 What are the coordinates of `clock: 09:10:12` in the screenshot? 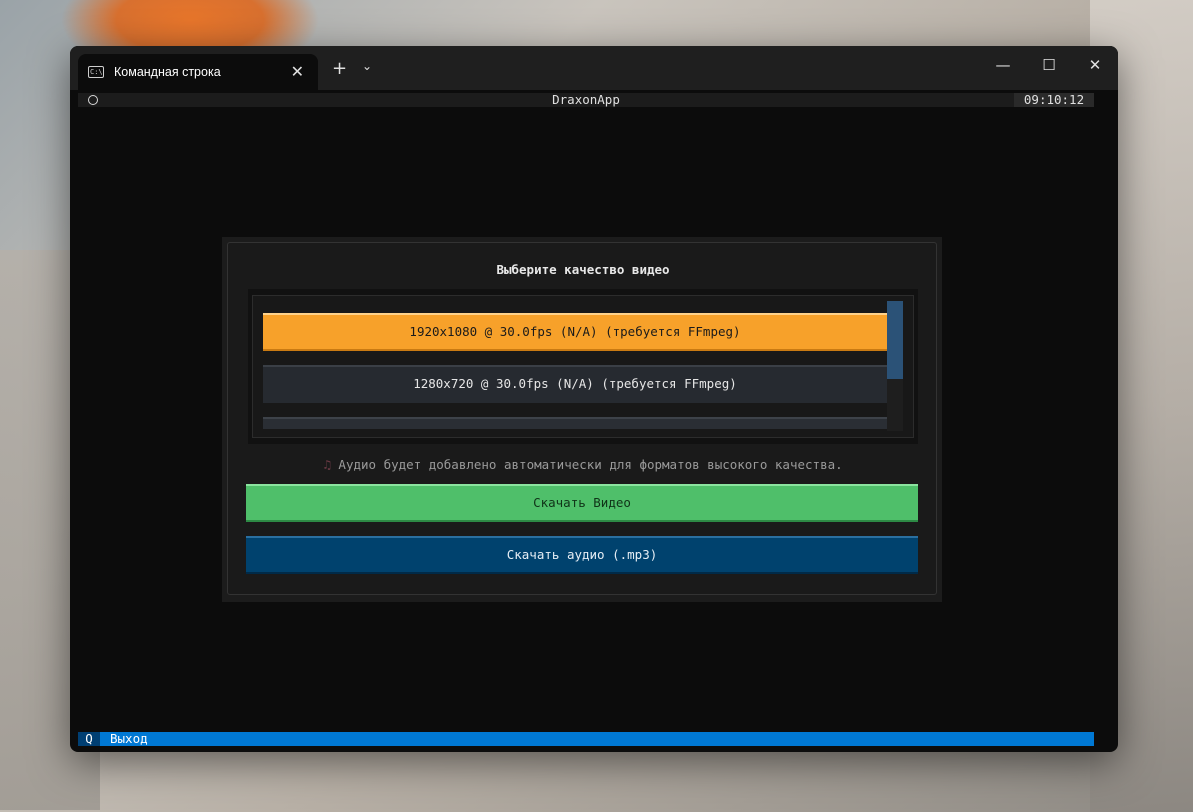 It's located at (1054, 100).